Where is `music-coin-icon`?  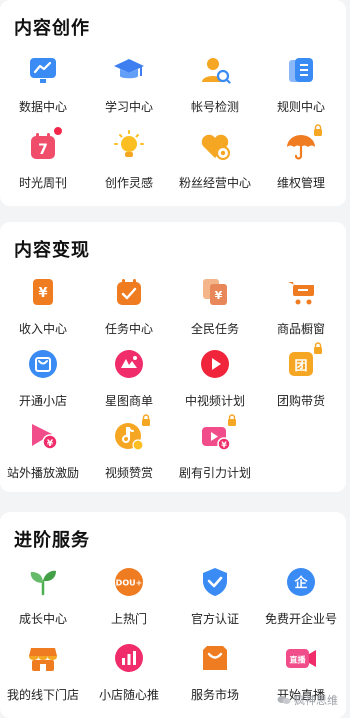 music-coin-icon is located at coordinates (131, 433).